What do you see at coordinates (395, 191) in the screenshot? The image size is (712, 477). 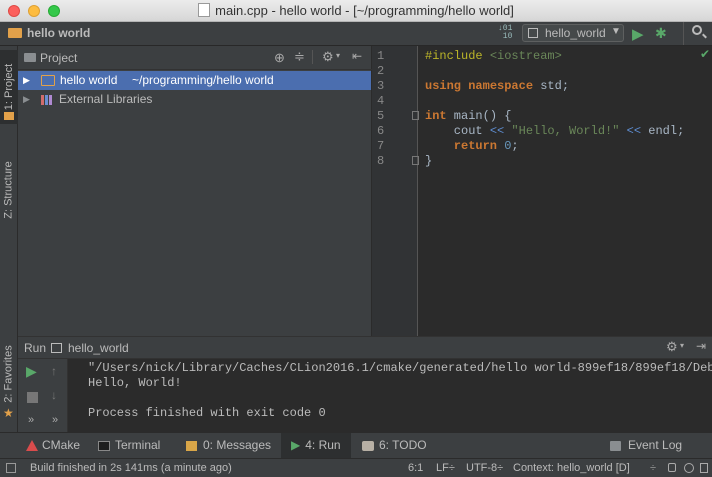 I see `editor-gutter: 1 2 3 4 5 6 7 8` at bounding box center [395, 191].